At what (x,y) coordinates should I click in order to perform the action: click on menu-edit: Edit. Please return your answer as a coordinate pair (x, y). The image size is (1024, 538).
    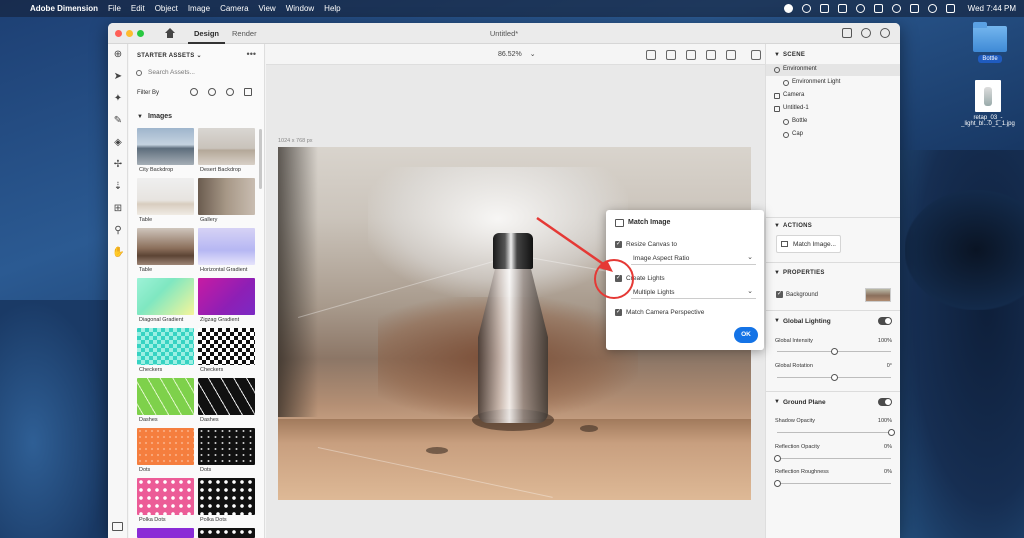
    Looking at the image, I should click on (138, 8).